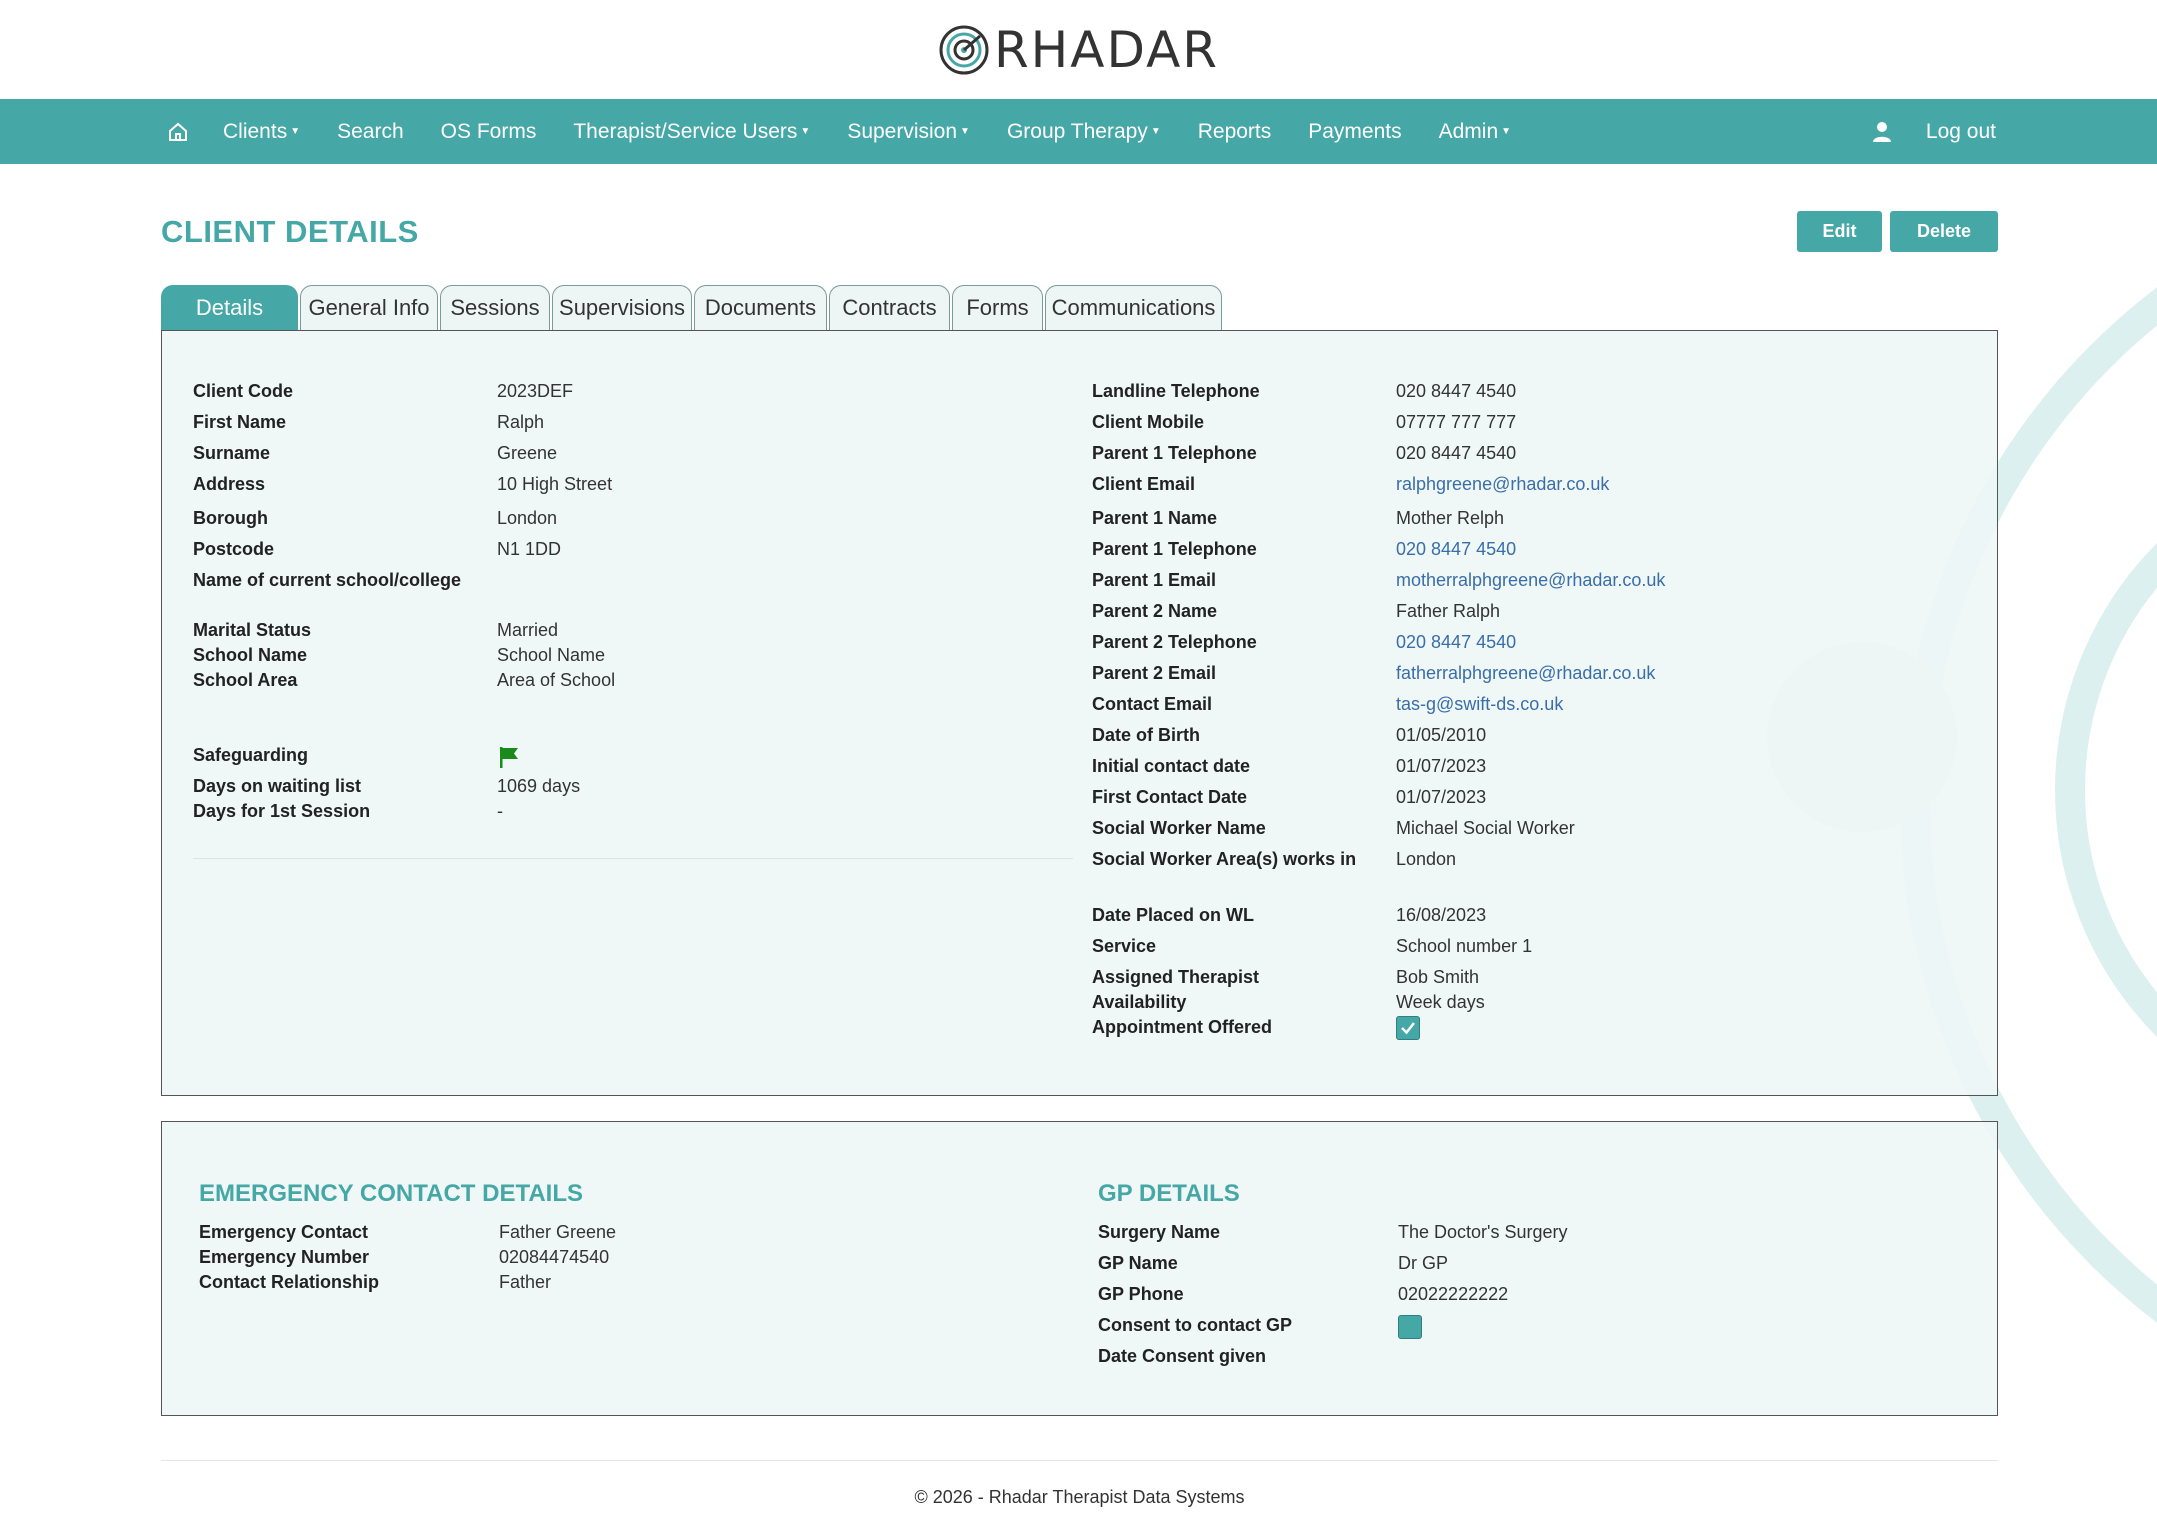  What do you see at coordinates (529, 549) in the screenshot?
I see `field-value: N1 1DD` at bounding box center [529, 549].